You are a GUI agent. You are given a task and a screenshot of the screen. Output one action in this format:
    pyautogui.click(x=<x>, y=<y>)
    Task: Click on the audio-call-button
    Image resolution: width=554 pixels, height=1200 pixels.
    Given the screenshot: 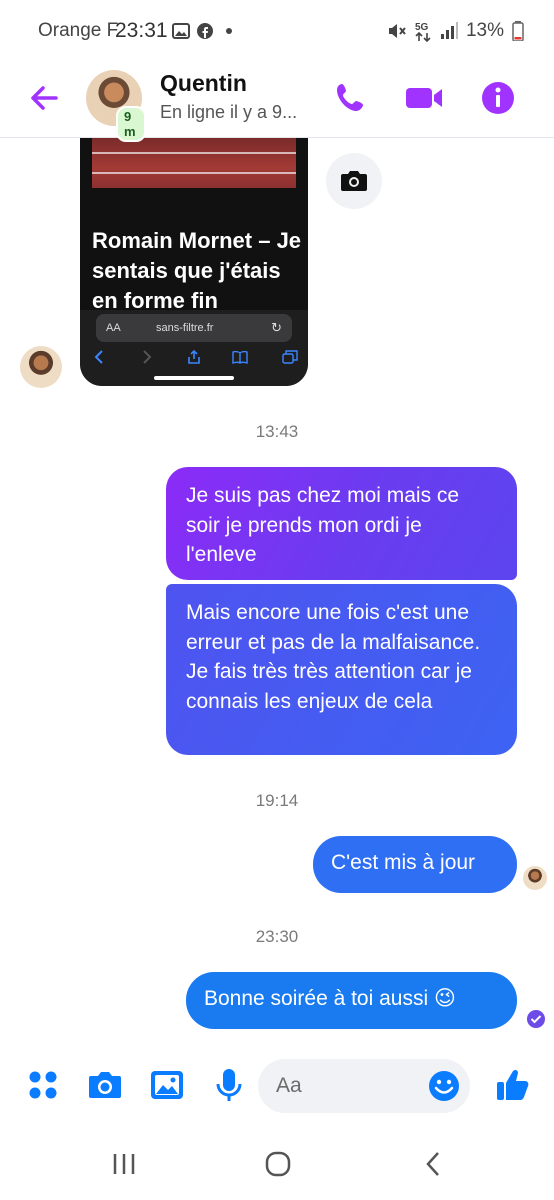 What is the action you would take?
    pyautogui.click(x=350, y=98)
    